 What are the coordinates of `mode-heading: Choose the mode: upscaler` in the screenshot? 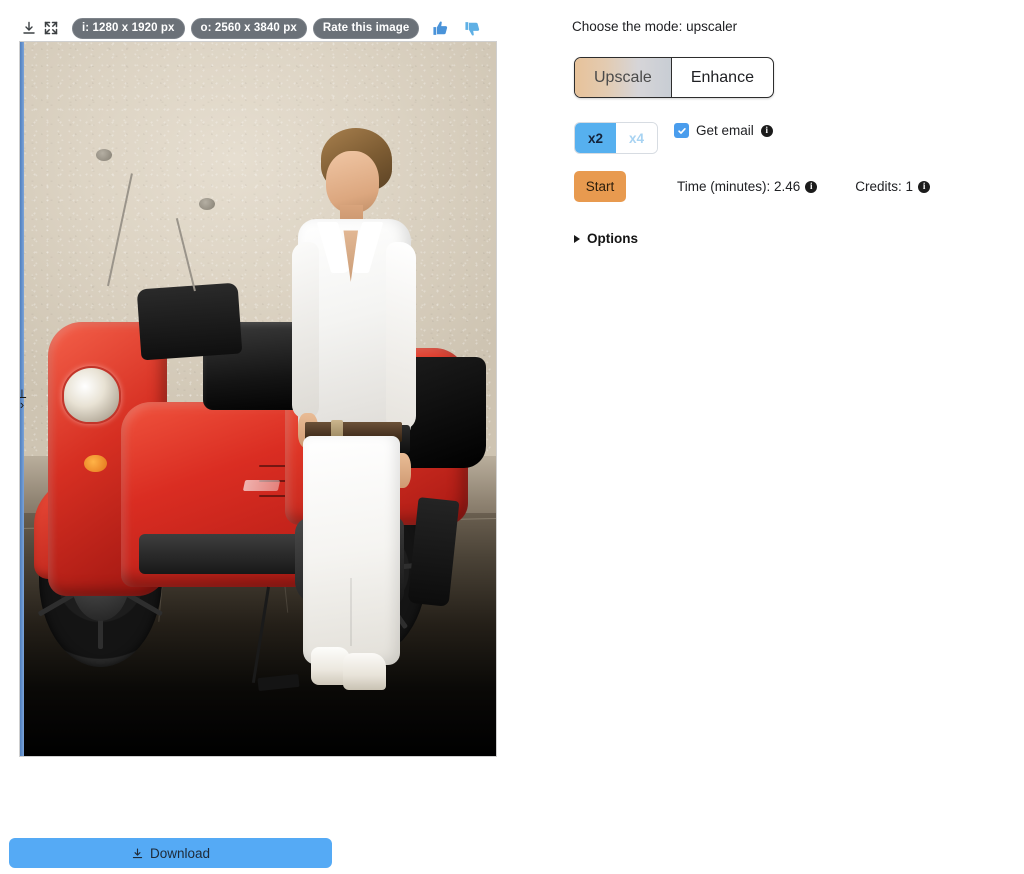 It's located at (655, 26).